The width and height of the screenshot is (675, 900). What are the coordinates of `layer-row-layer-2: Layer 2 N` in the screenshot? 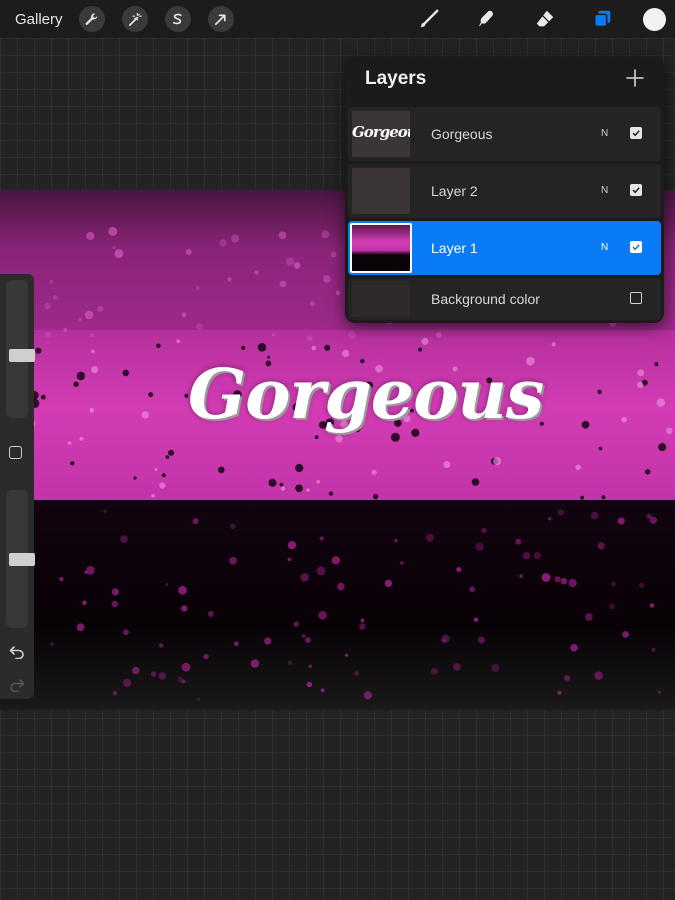 It's located at (504, 191).